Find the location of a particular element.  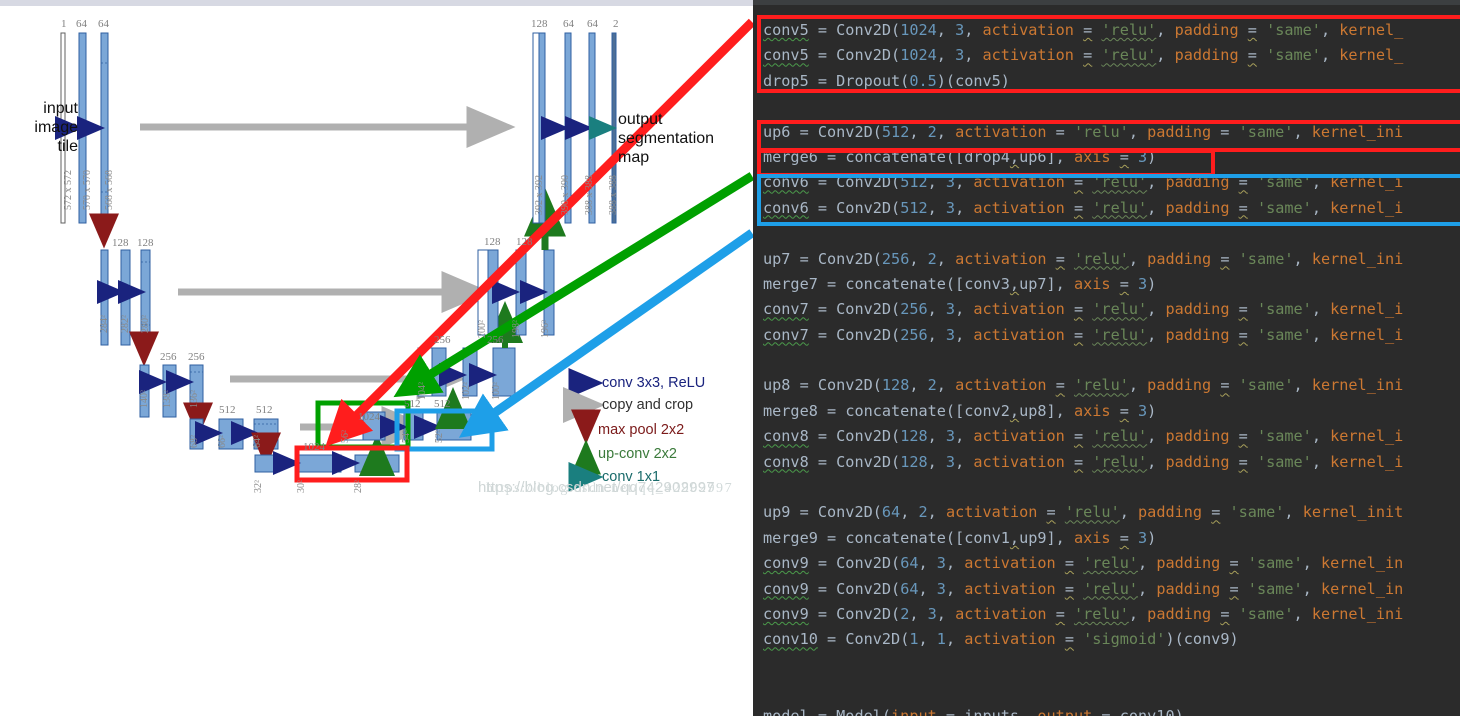

ch-bottleneck-1: 1024 is located at coordinates (369, 417).